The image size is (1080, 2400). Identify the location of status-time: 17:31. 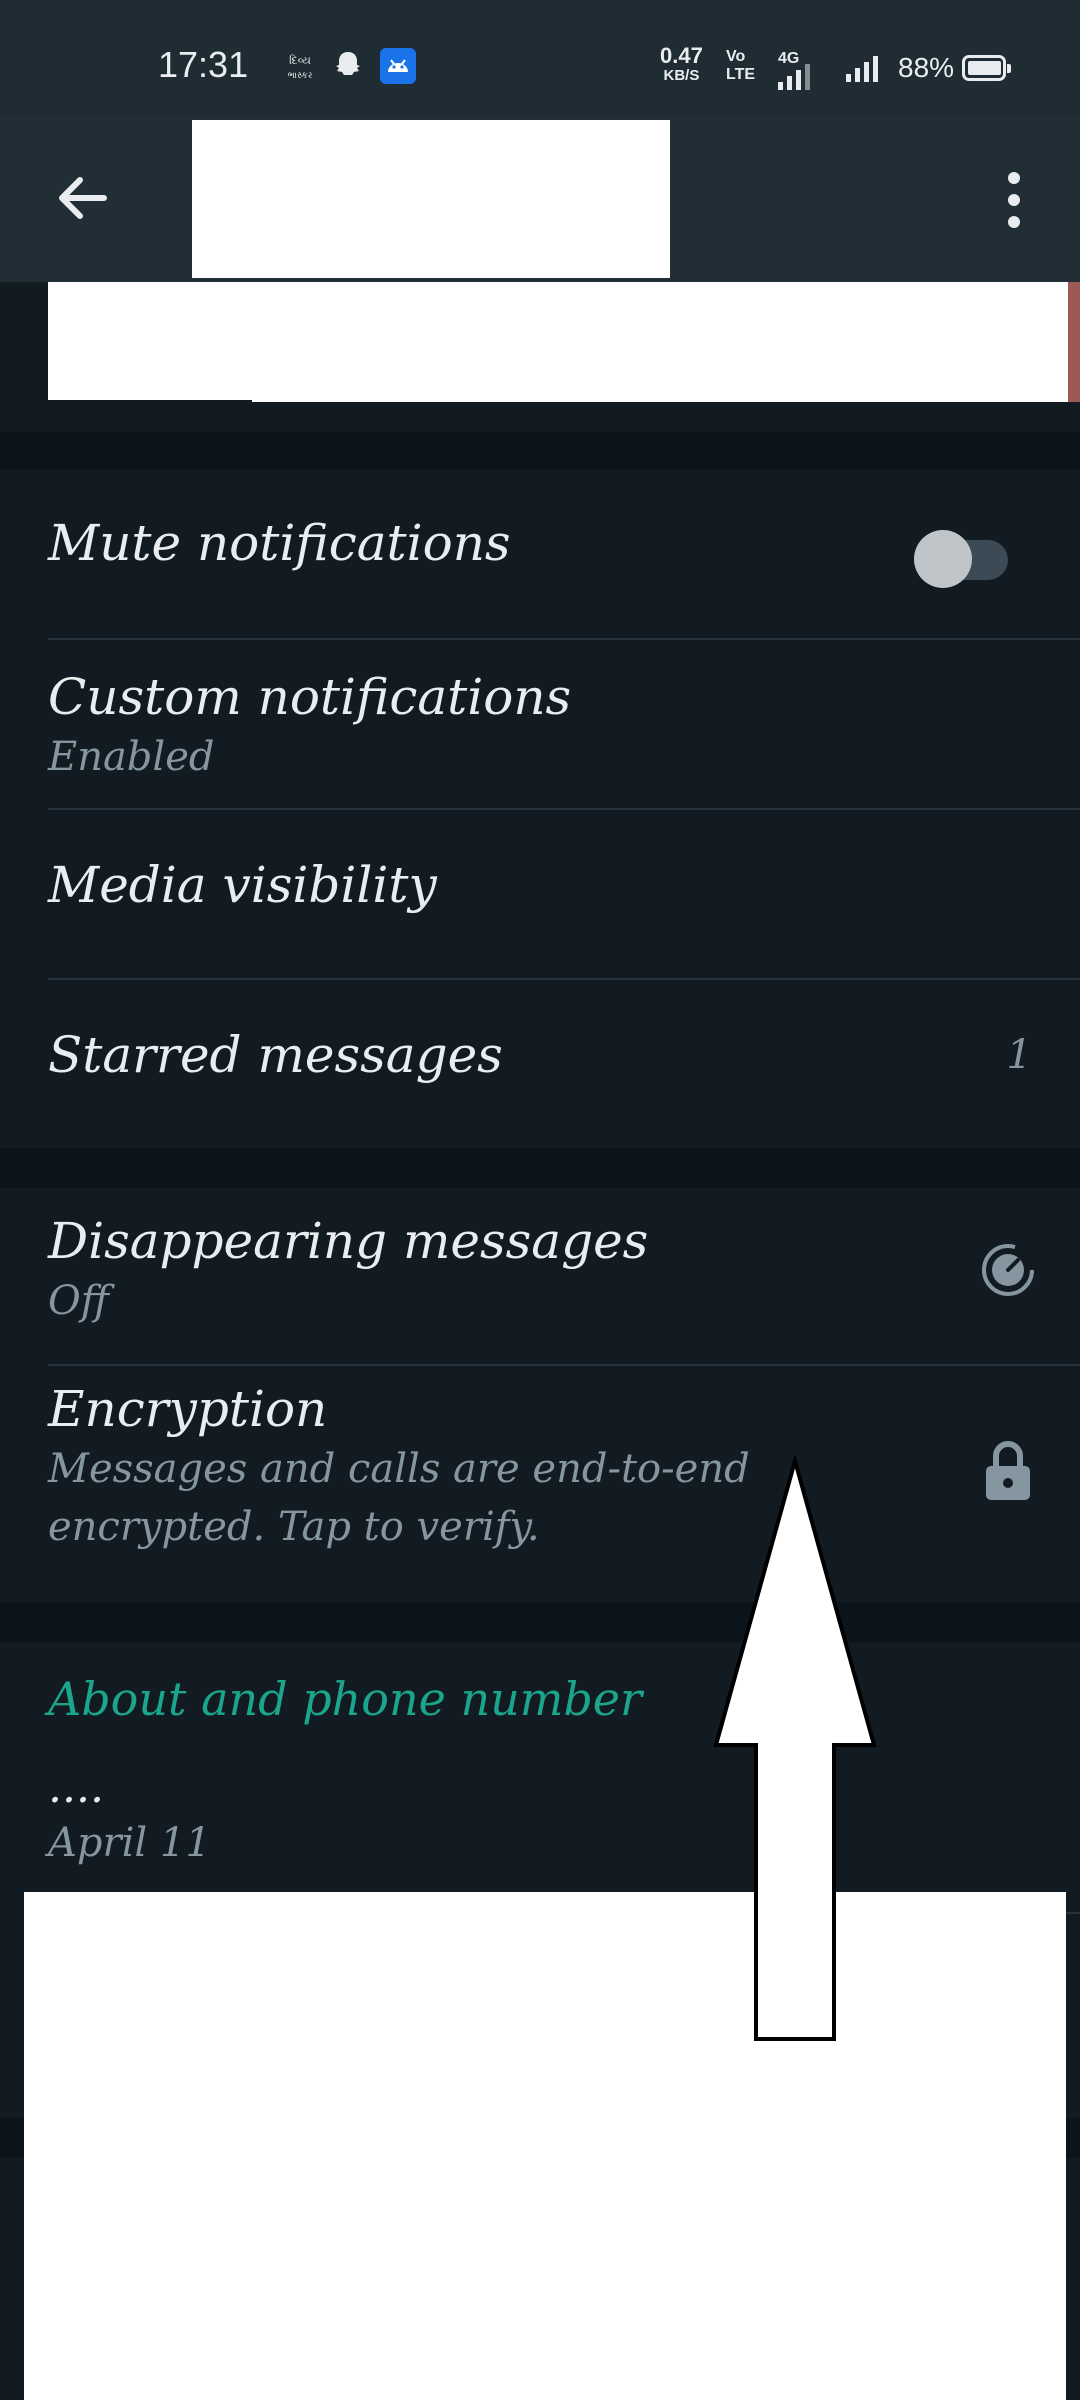
(203, 64).